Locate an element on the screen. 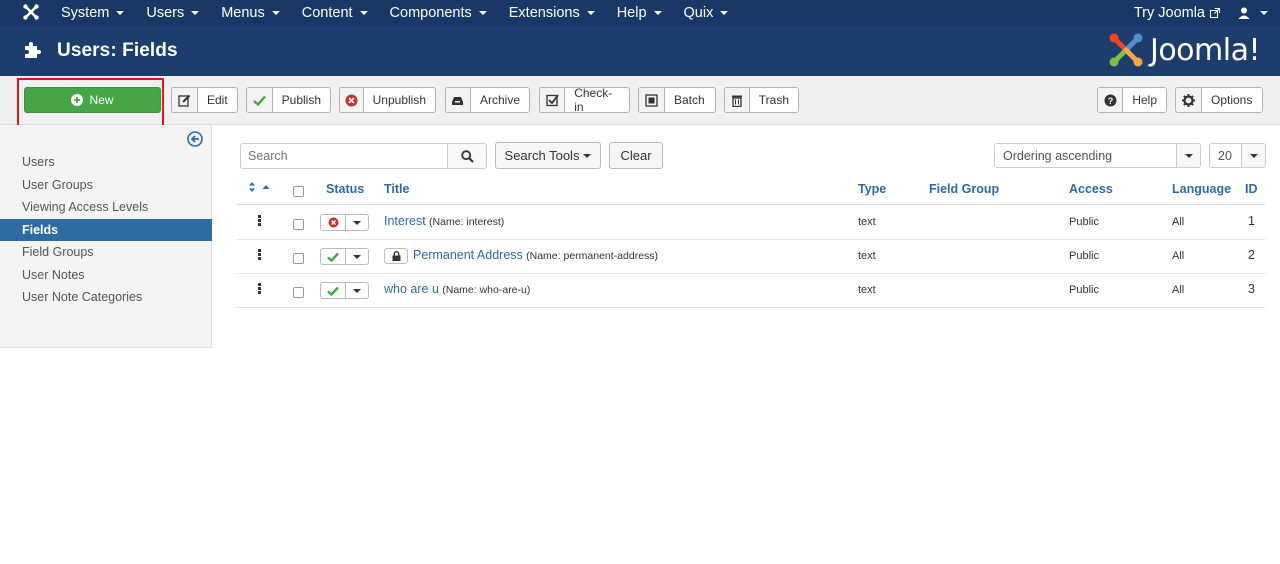  checkbox-icon is located at coordinates (552, 99).